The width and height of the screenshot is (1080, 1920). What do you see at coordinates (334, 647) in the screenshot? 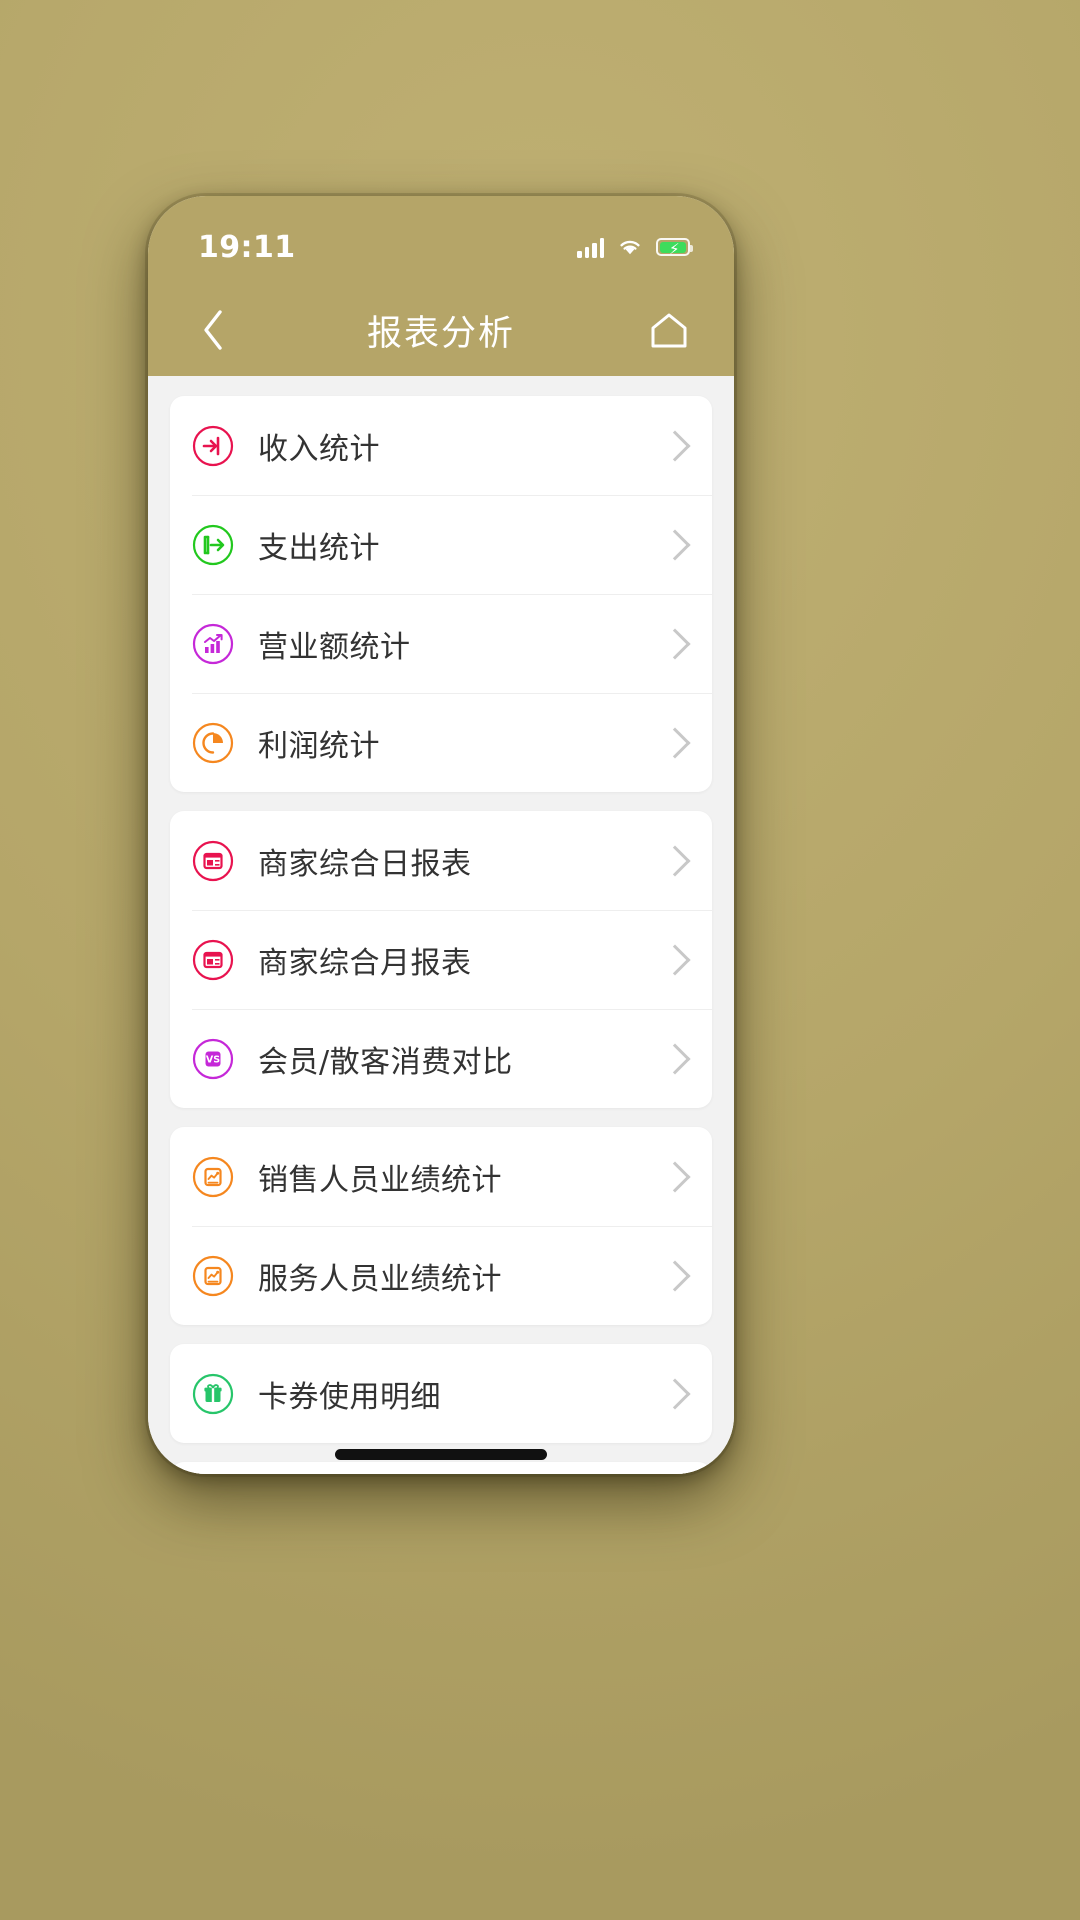
I see `list-item-label: 营业额统计` at bounding box center [334, 647].